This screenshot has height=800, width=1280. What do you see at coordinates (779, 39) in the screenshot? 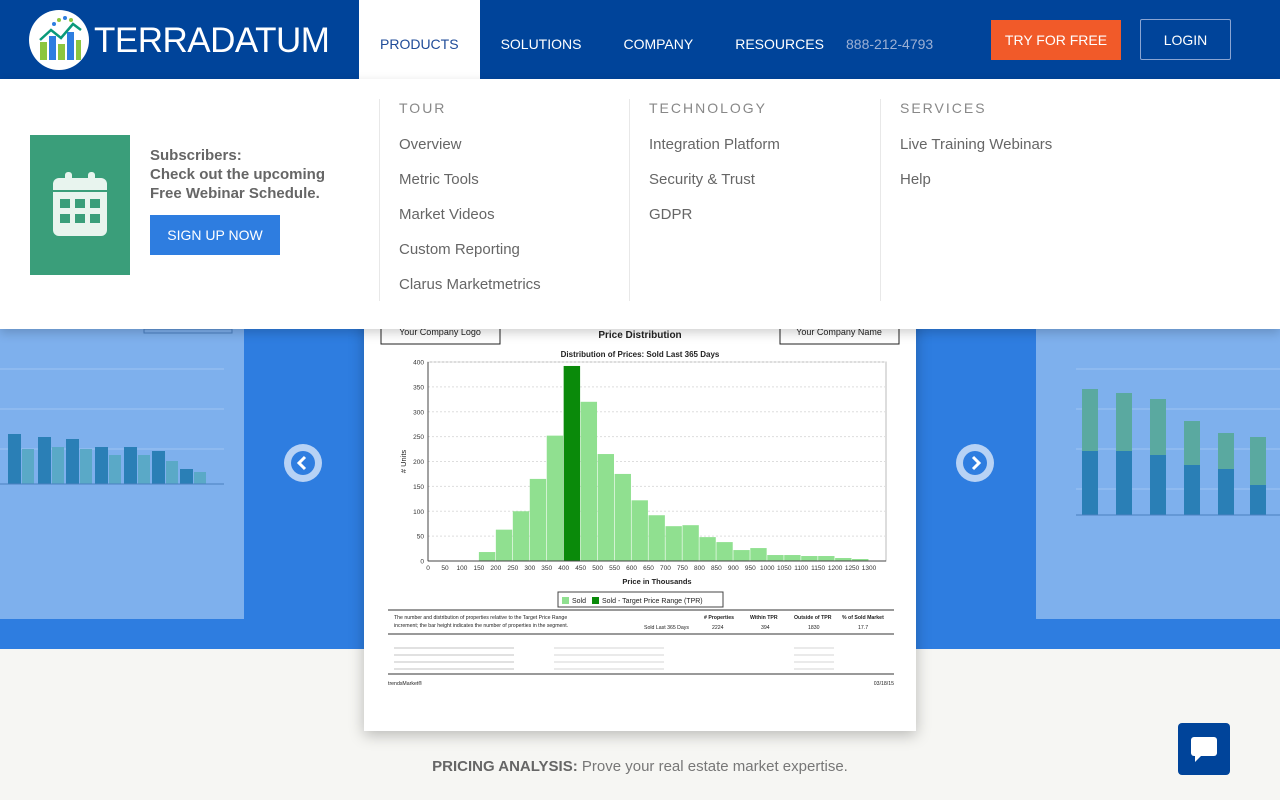
I see `nav-resources: RESOURCES` at bounding box center [779, 39].